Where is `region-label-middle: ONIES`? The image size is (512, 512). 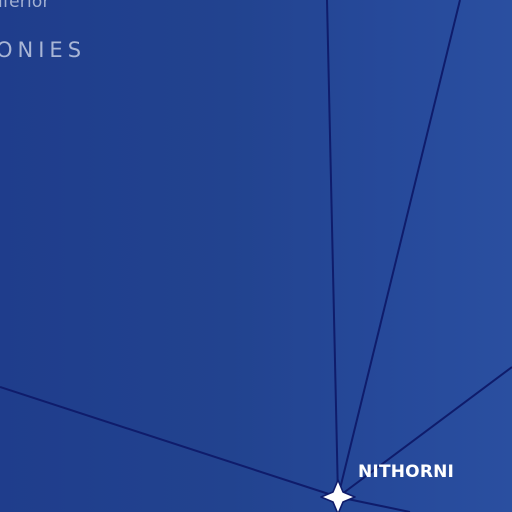 region-label-middle: ONIES is located at coordinates (43, 50).